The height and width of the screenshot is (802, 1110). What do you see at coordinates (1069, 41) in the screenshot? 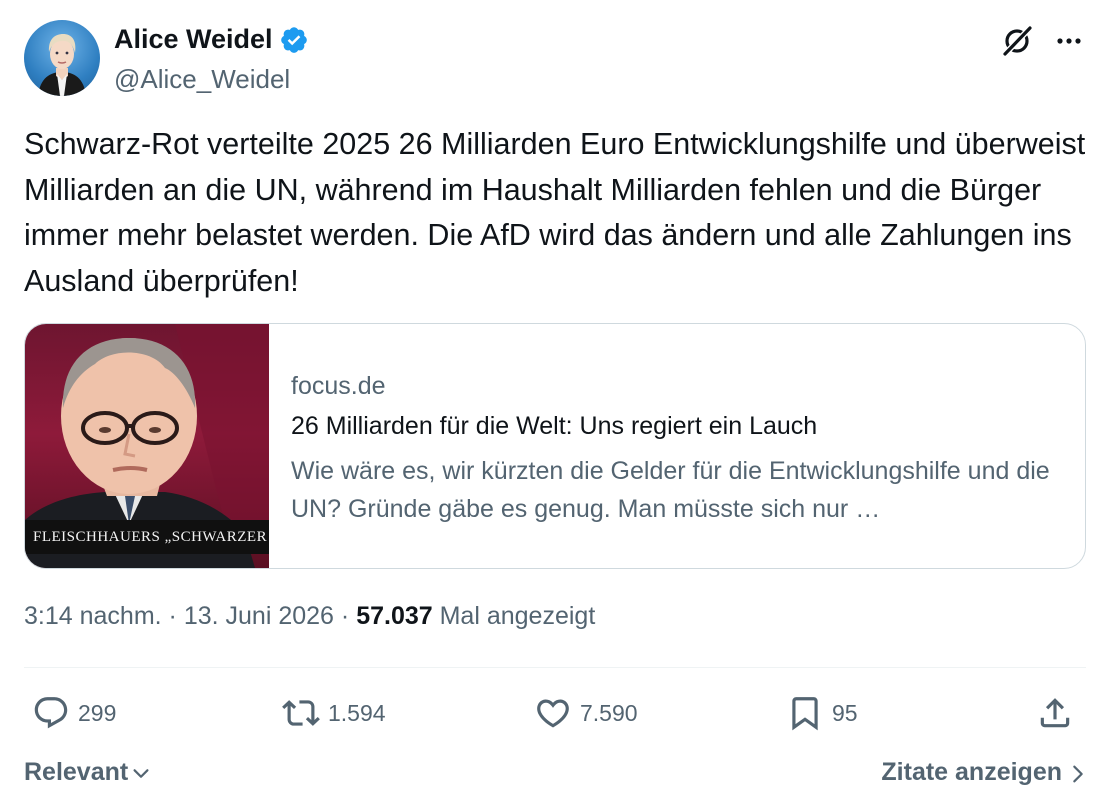
I see `more-icon` at bounding box center [1069, 41].